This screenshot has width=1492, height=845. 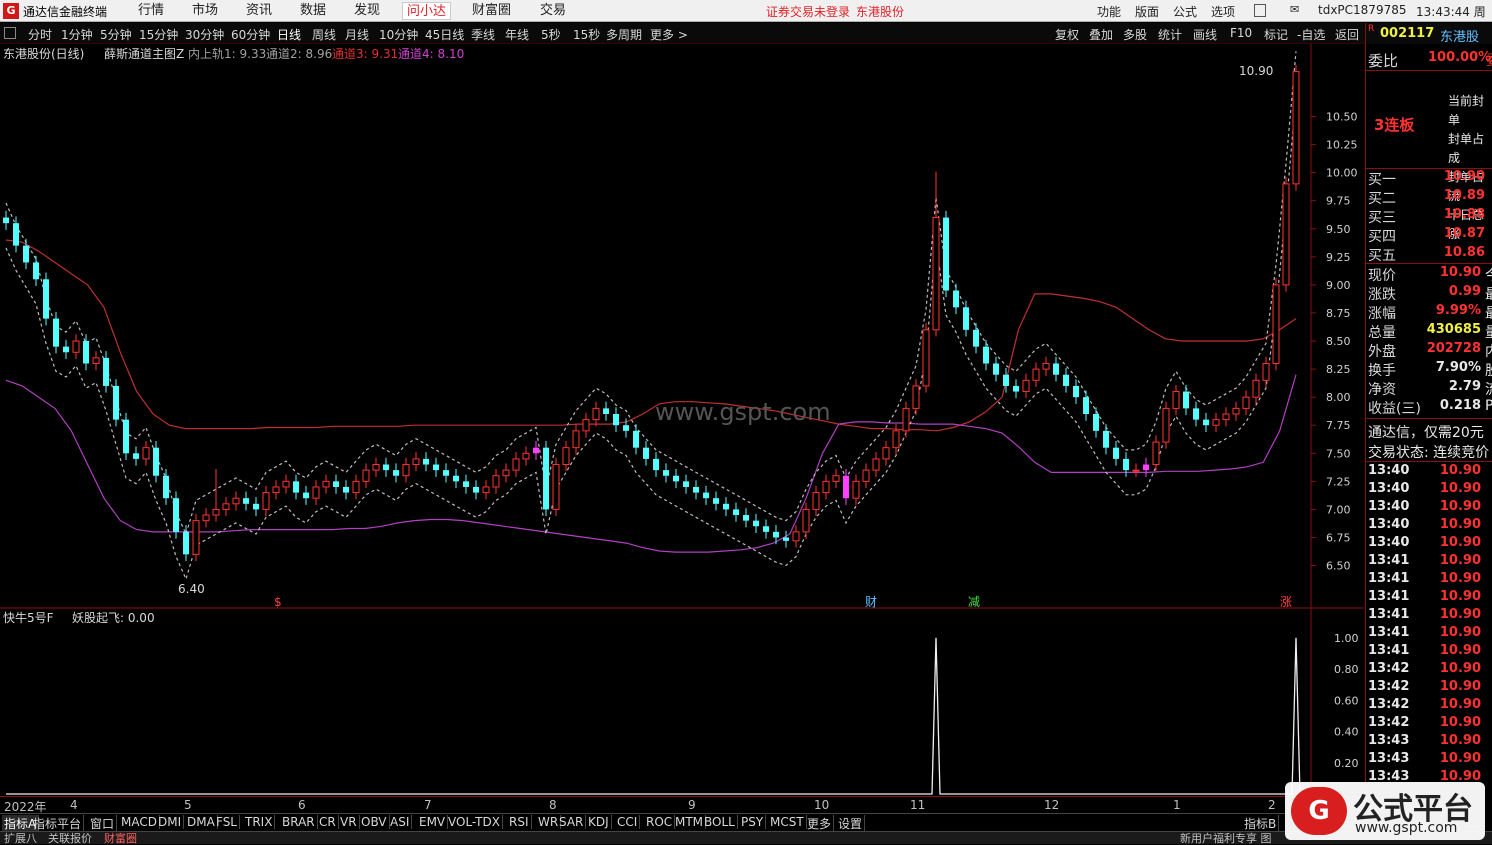 What do you see at coordinates (20, 838) in the screenshot?
I see `status-tab-0: 扩展八` at bounding box center [20, 838].